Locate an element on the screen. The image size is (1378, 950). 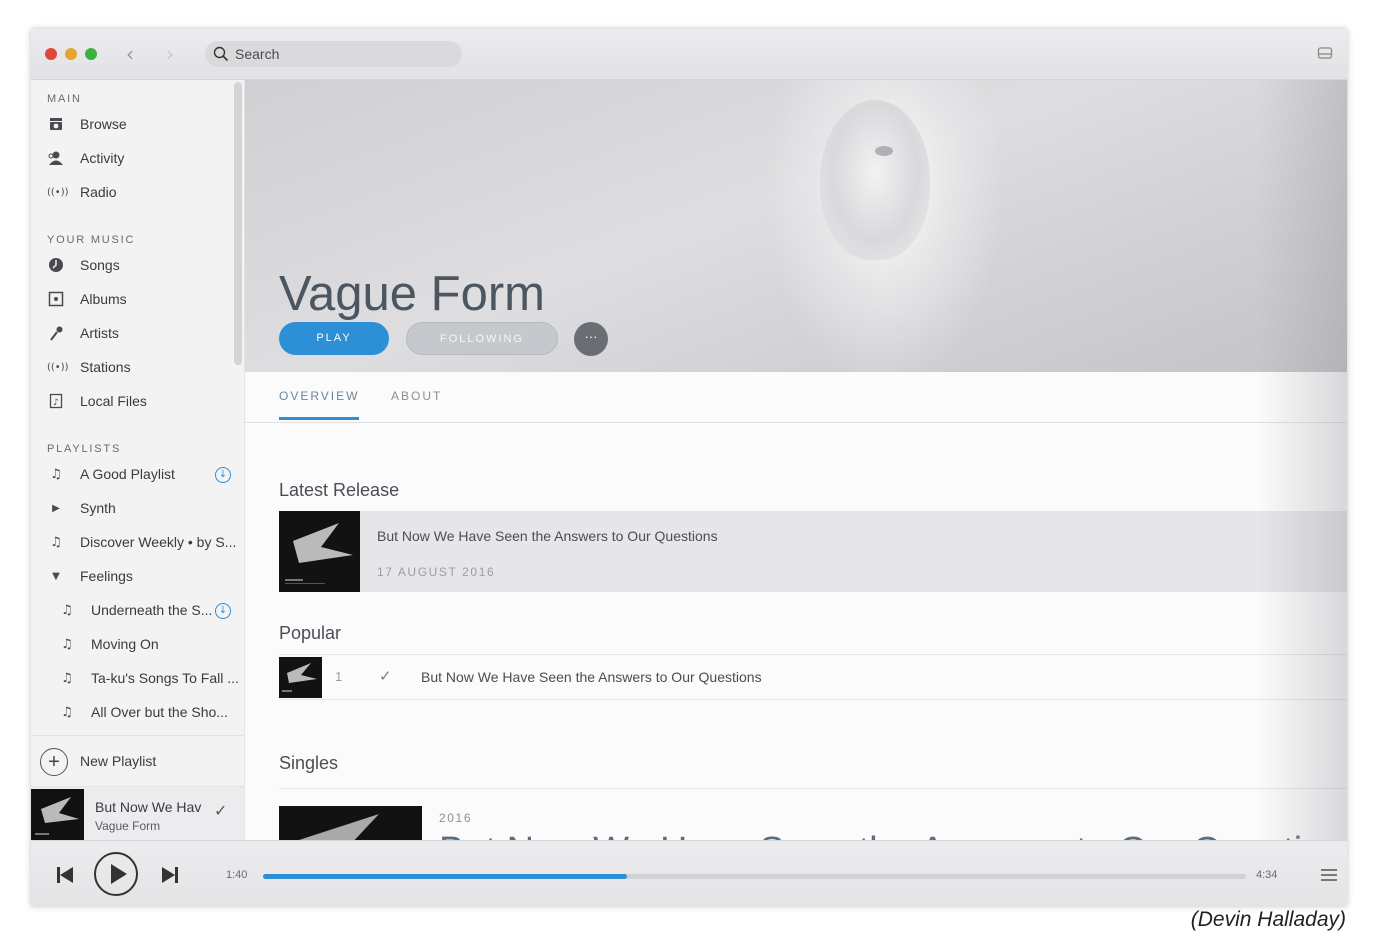
sidebar-item-albums: Albums is located at coordinates (133, 300).